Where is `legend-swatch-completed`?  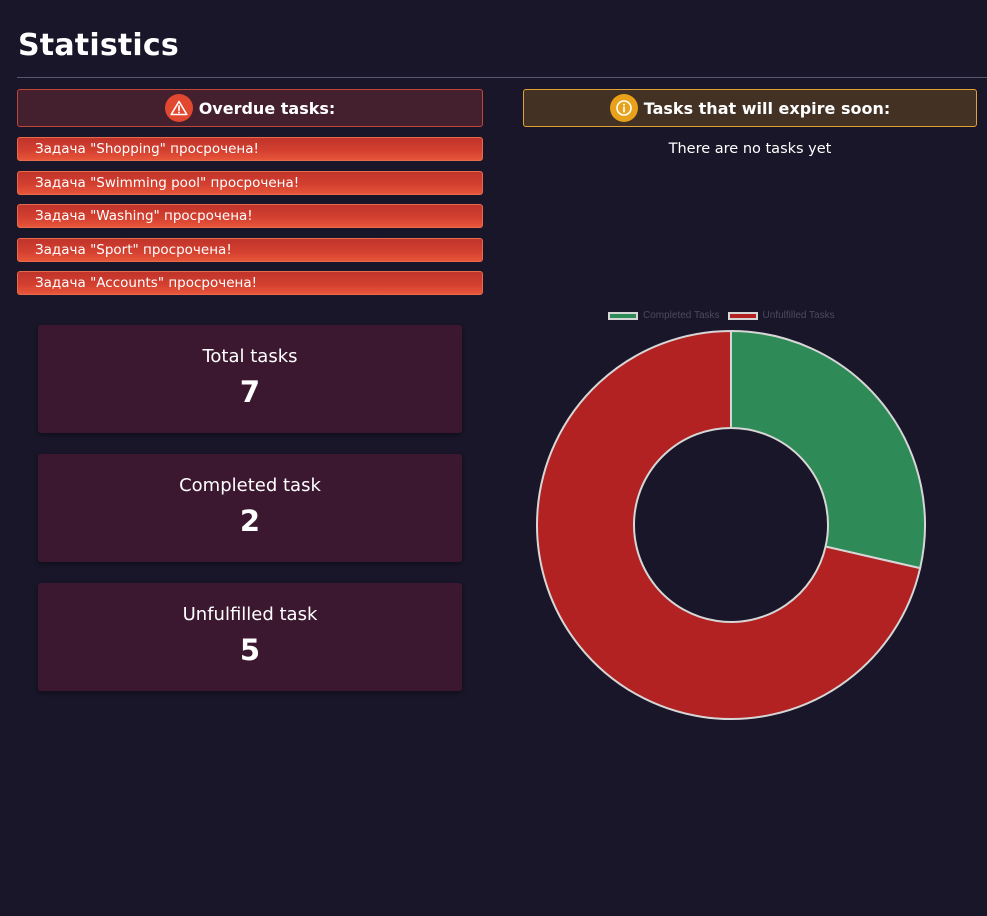
legend-swatch-completed is located at coordinates (623, 315).